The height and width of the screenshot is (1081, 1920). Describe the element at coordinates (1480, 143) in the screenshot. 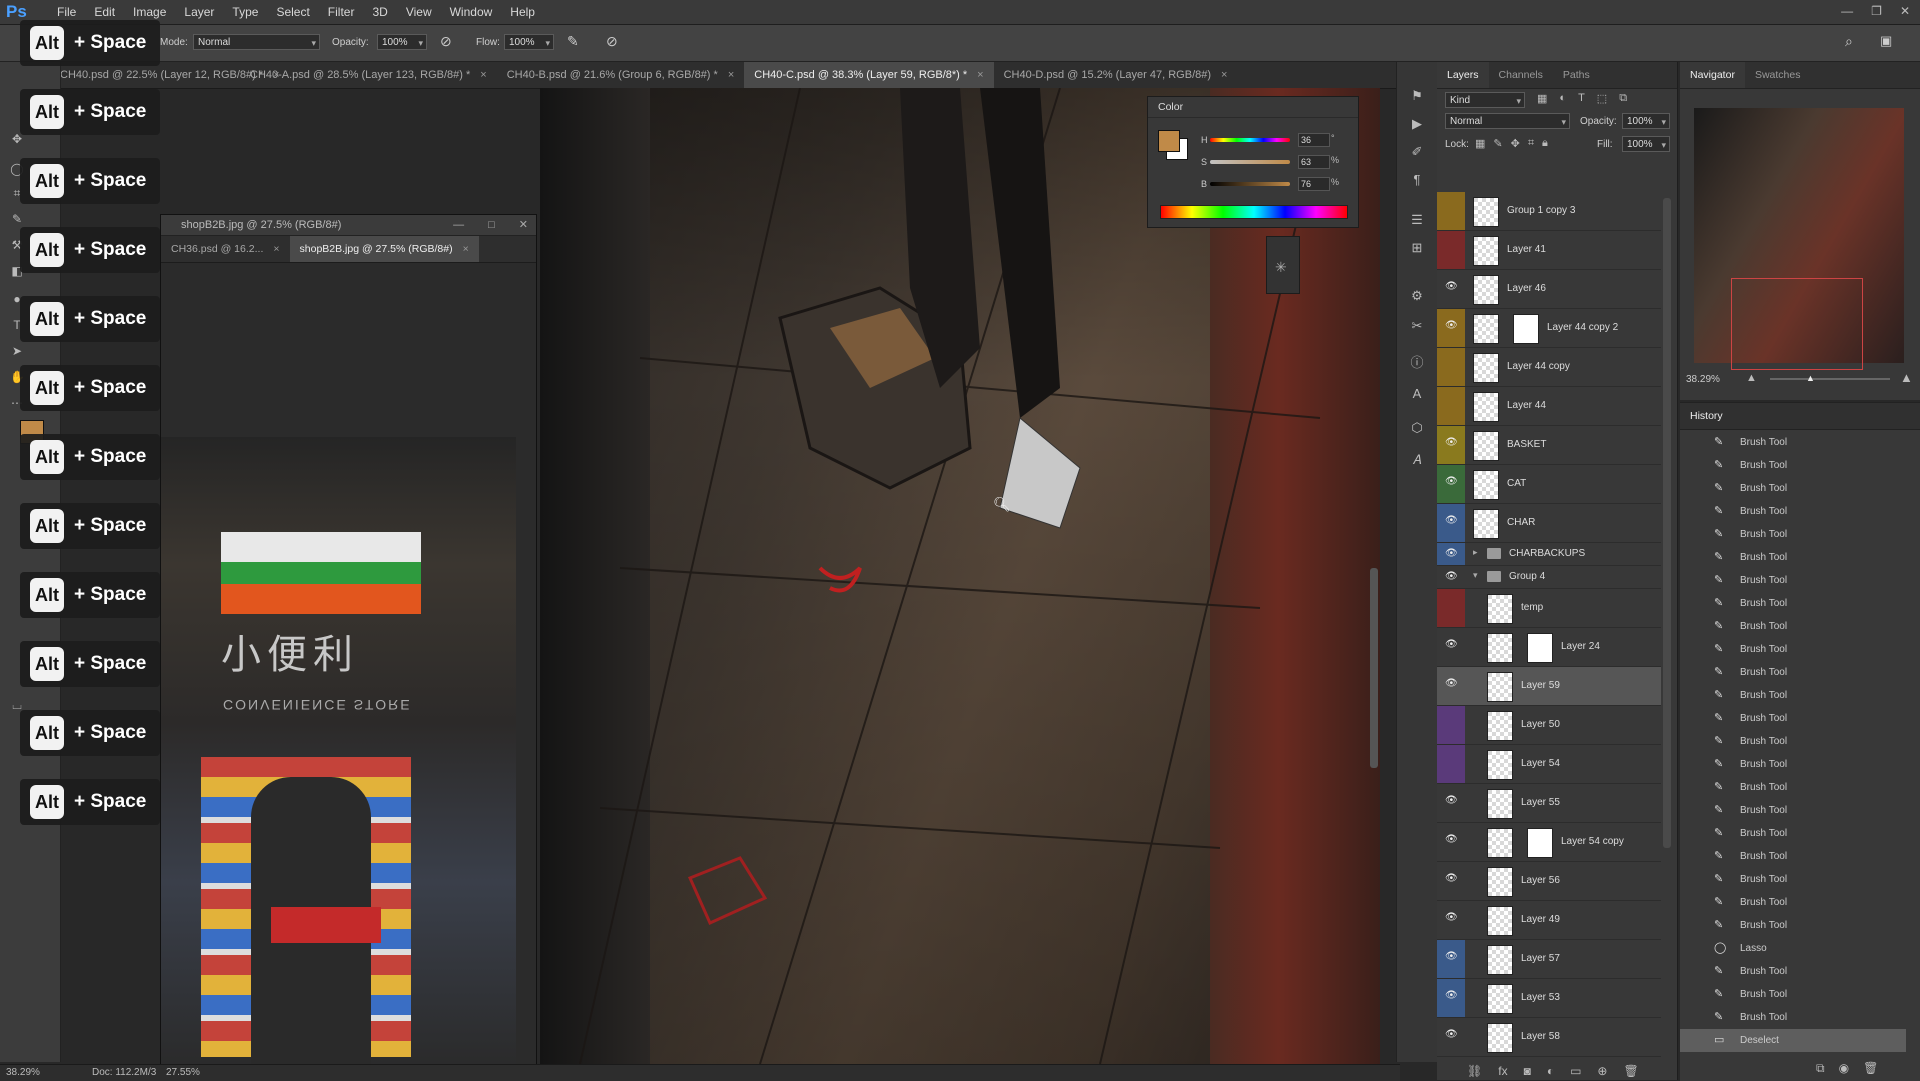

I see `lock-transparent-icon: ▦` at that location.